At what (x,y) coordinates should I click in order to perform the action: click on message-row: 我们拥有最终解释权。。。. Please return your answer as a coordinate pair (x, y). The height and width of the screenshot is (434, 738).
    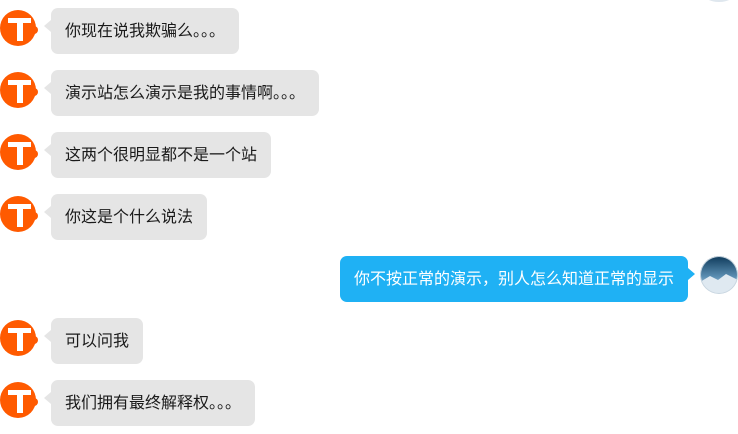
    Looking at the image, I should click on (369, 404).